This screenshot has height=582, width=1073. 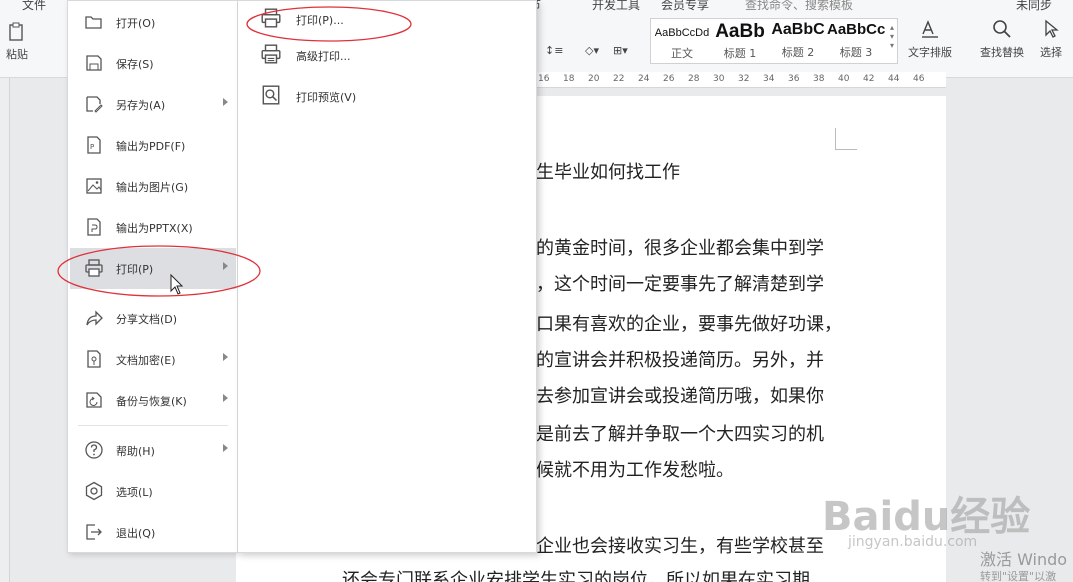 I want to click on annotation-ellipse-submenu, so click(x=329, y=24).